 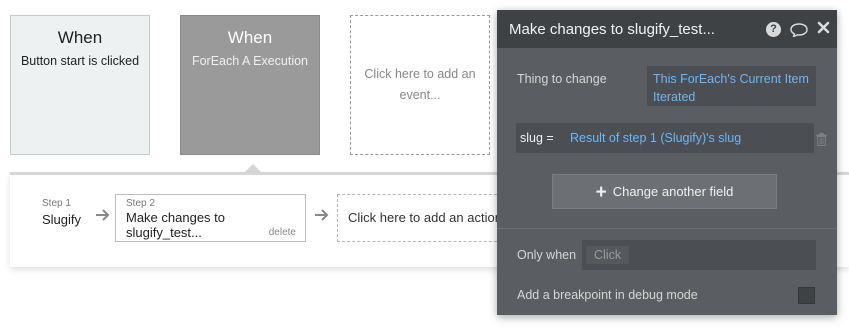 I want to click on panel-header: Make changes to slugify_test... ?, so click(x=667, y=29).